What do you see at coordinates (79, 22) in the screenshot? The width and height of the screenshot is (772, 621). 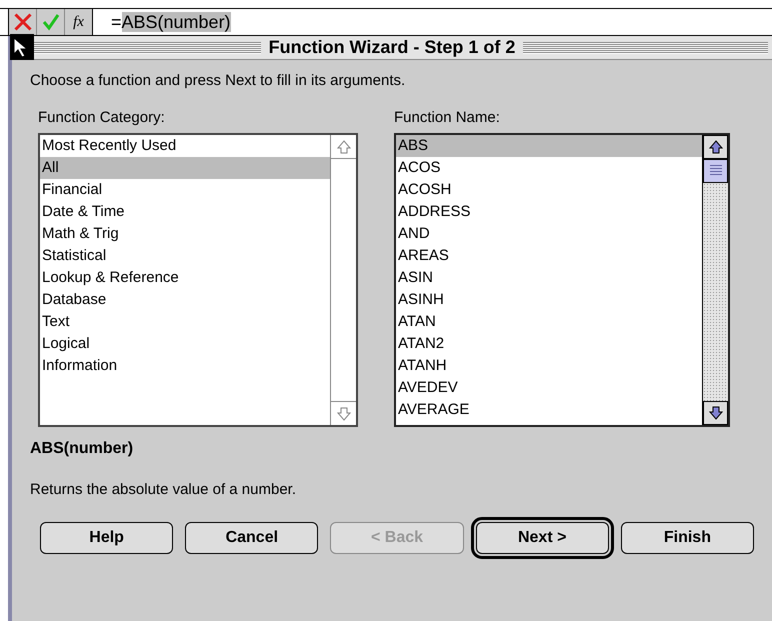 I see `function-button: fx` at bounding box center [79, 22].